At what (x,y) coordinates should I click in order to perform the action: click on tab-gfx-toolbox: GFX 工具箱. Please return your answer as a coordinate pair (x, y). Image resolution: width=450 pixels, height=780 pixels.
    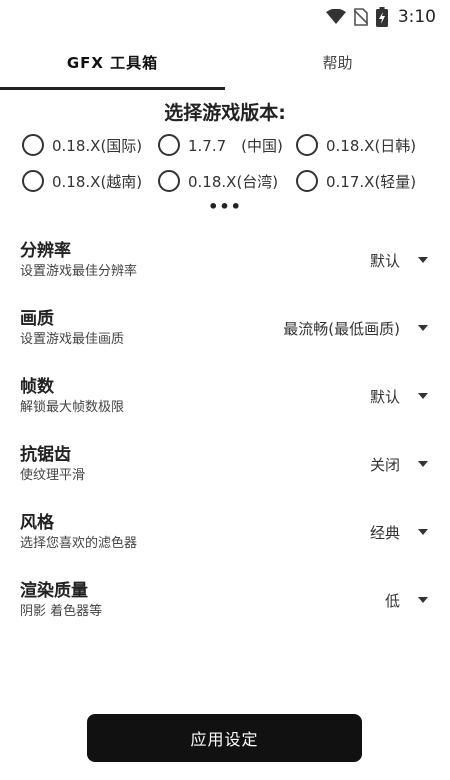
    Looking at the image, I should click on (112, 62).